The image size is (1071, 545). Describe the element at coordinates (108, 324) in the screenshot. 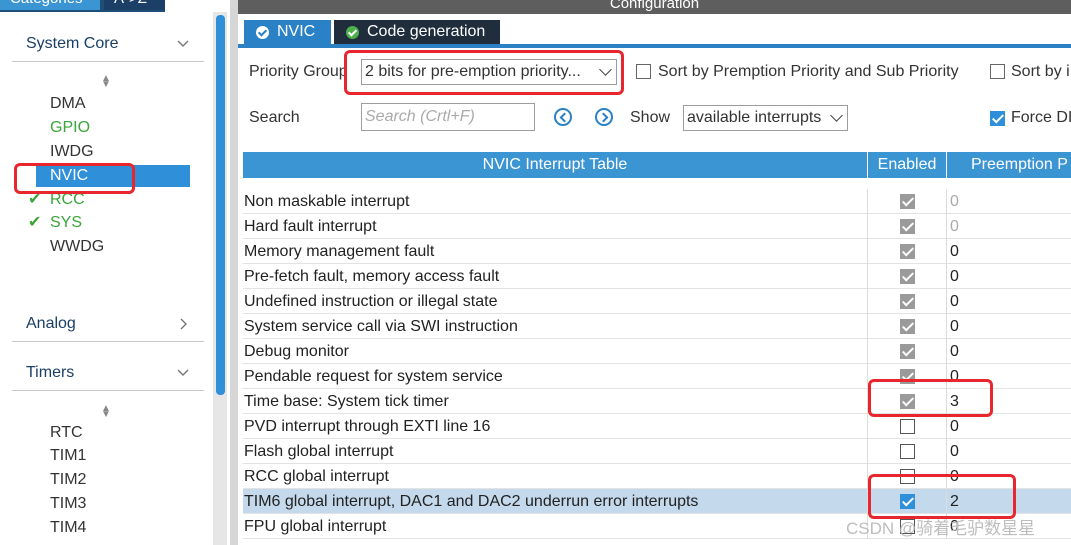

I see `section-analog: Analog` at that location.